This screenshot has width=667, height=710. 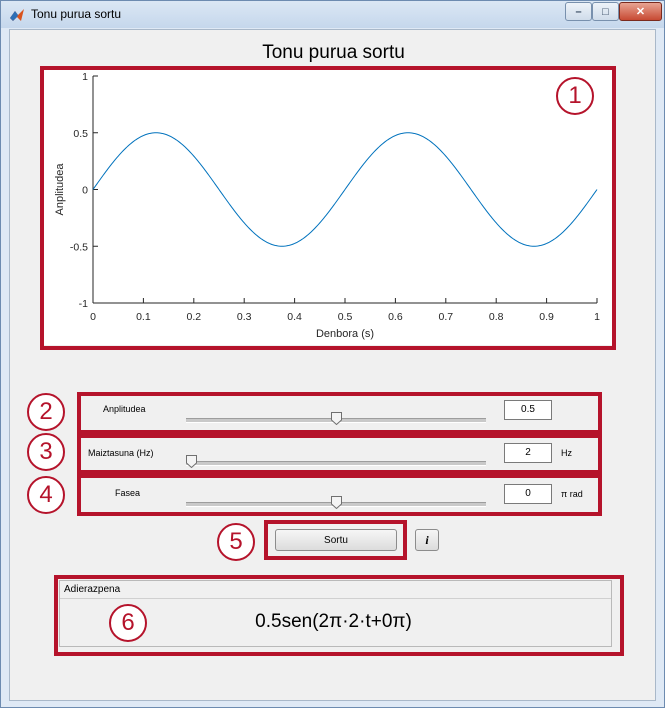 I want to click on phase-unit: π rad, so click(x=572, y=494).